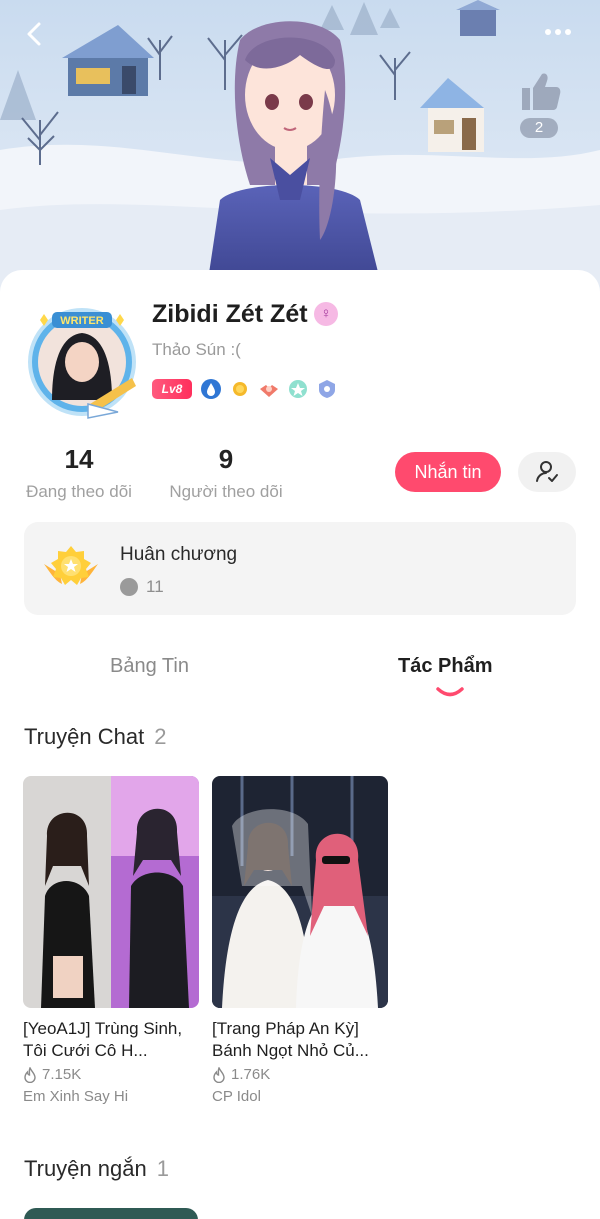 Image resolution: width=600 pixels, height=1219 pixels. Describe the element at coordinates (111, 1074) in the screenshot. I see `story-views-row: 7.15K` at that location.